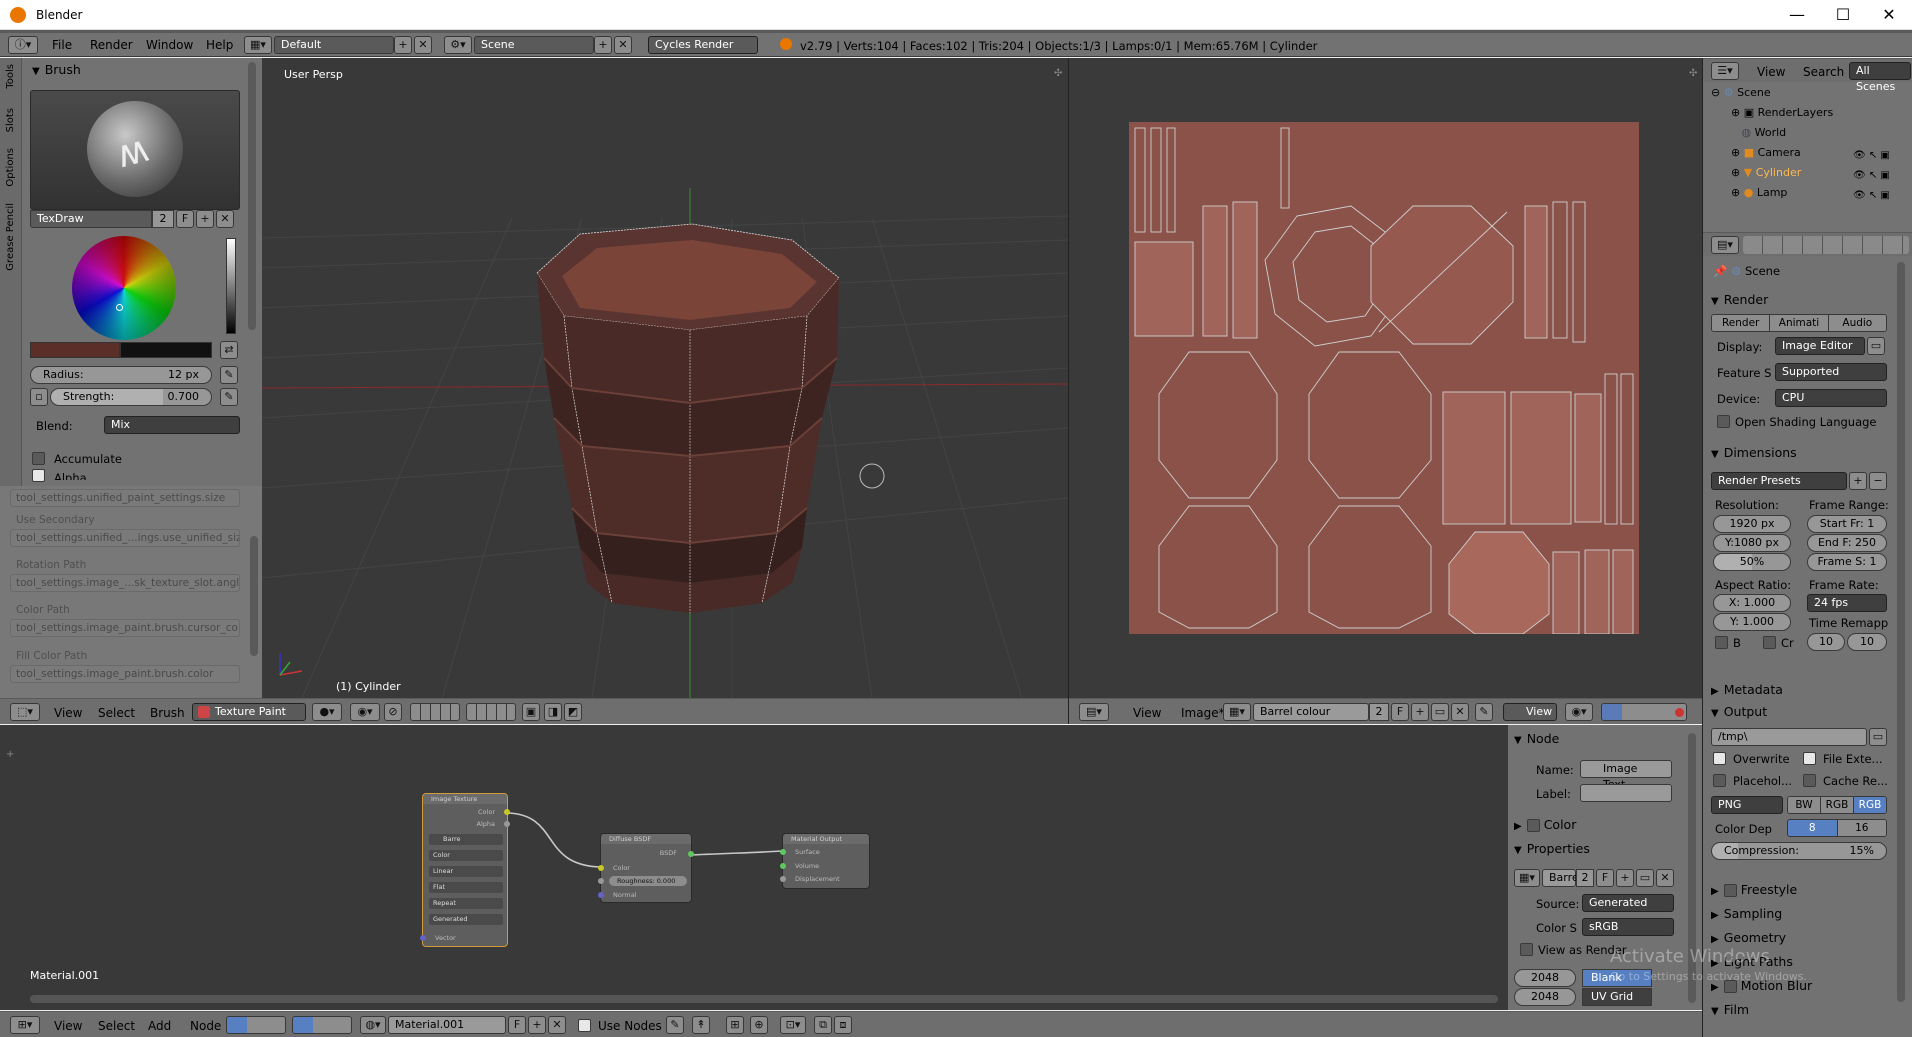 Image resolution: width=1912 pixels, height=1037 pixels. Describe the element at coordinates (1725, 245) in the screenshot. I see `editor-type-properties-icon: ▤▾` at that location.